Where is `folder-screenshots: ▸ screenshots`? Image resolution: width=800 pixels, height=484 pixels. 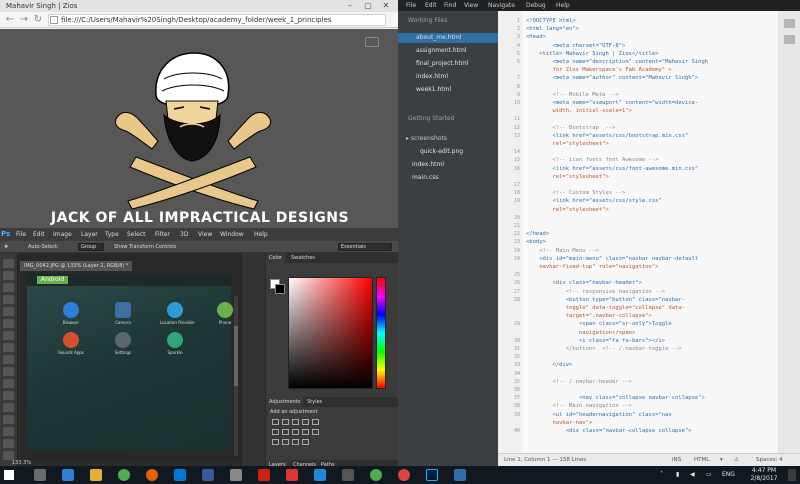 folder-screenshots: ▸ screenshots is located at coordinates (426, 138).